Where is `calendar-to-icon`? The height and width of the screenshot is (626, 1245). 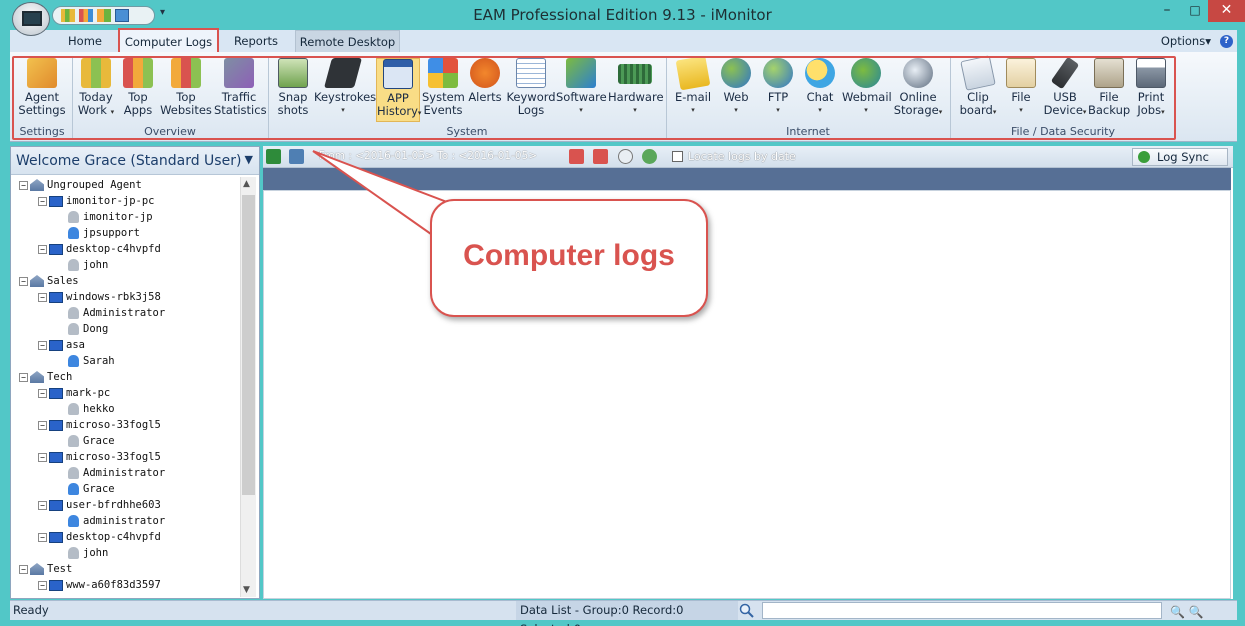
calendar-to-icon is located at coordinates (600, 156).